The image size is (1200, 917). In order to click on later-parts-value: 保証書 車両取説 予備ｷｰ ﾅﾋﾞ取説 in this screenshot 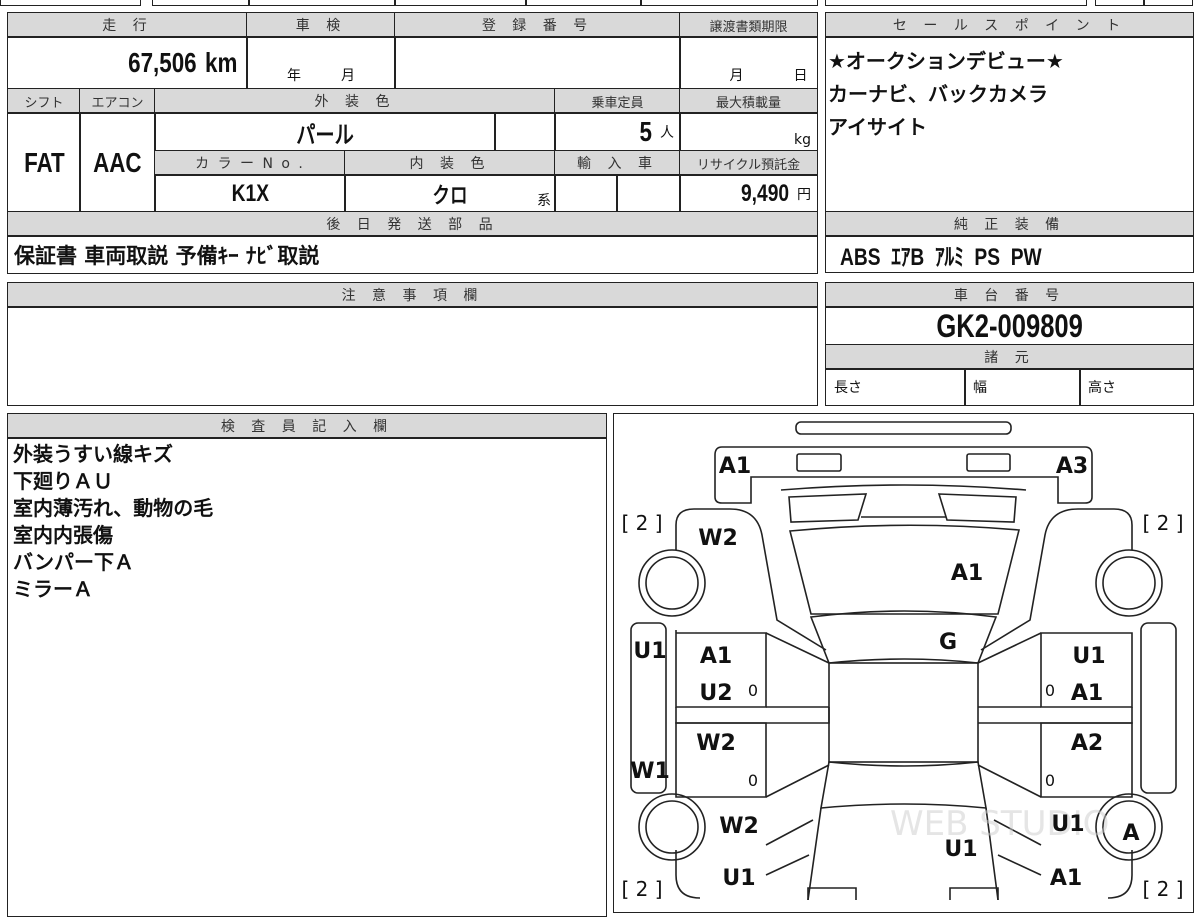, I will do `click(412, 254)`.